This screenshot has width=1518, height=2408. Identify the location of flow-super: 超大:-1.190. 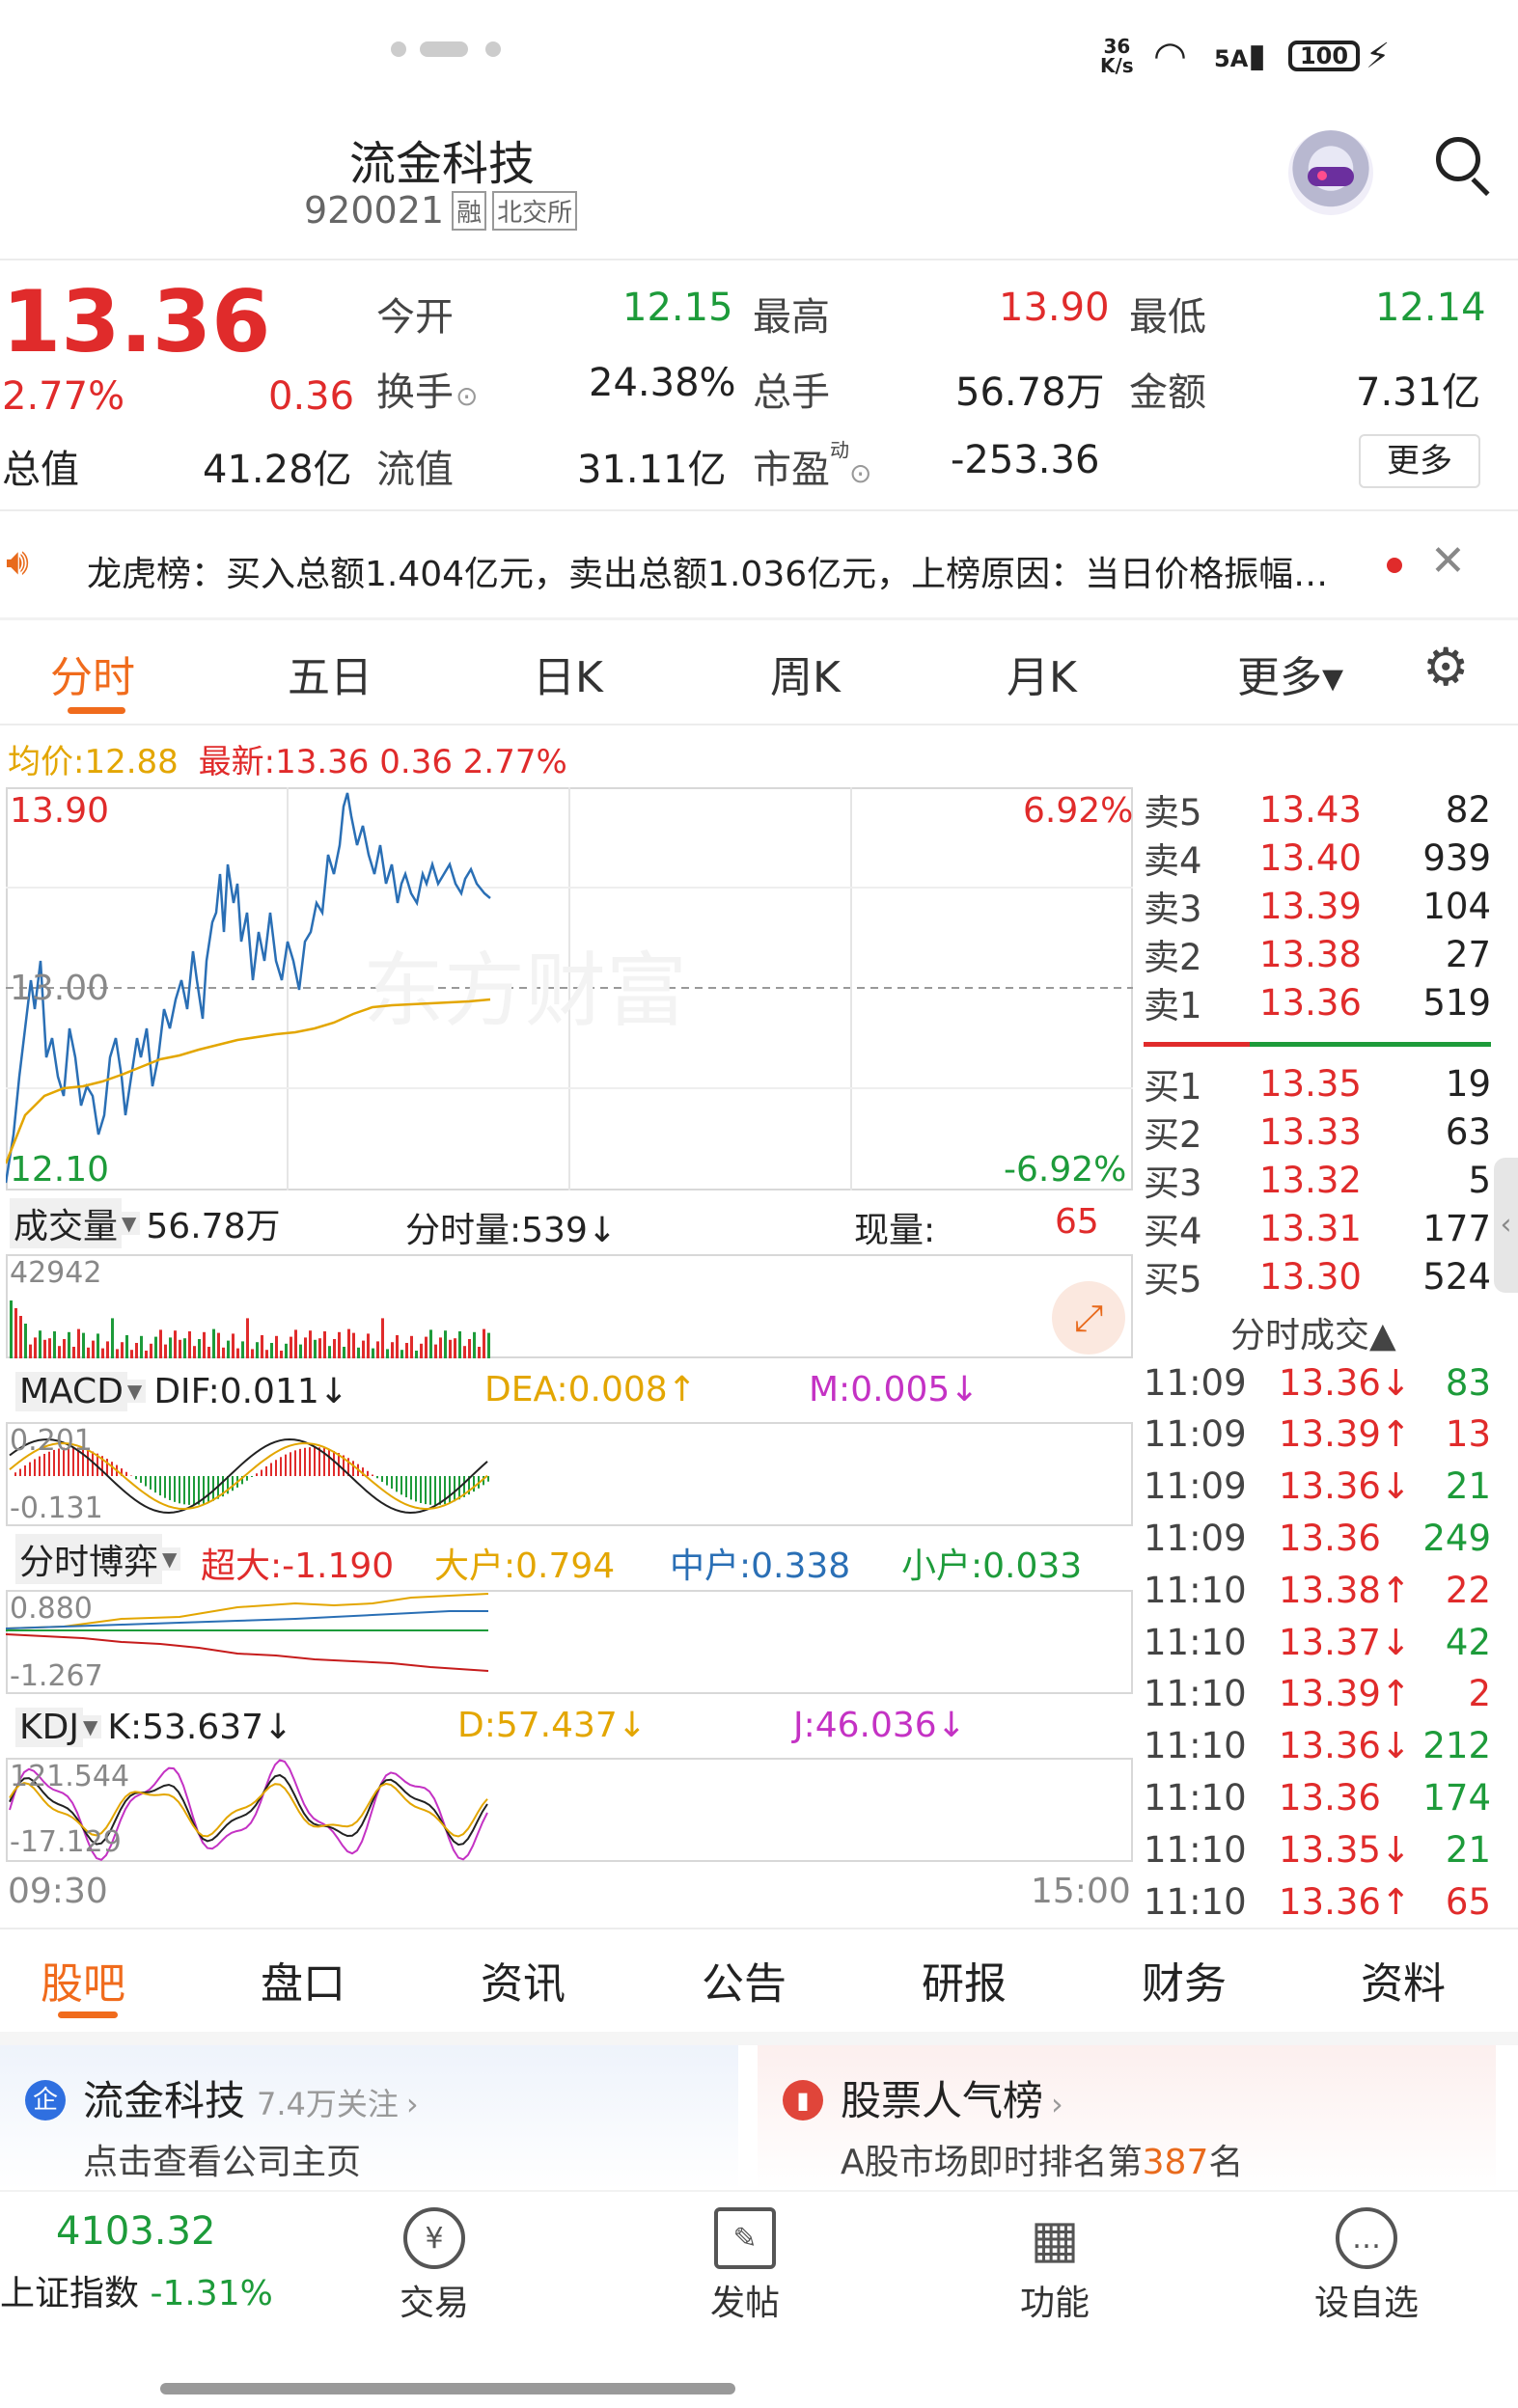
(298, 1566).